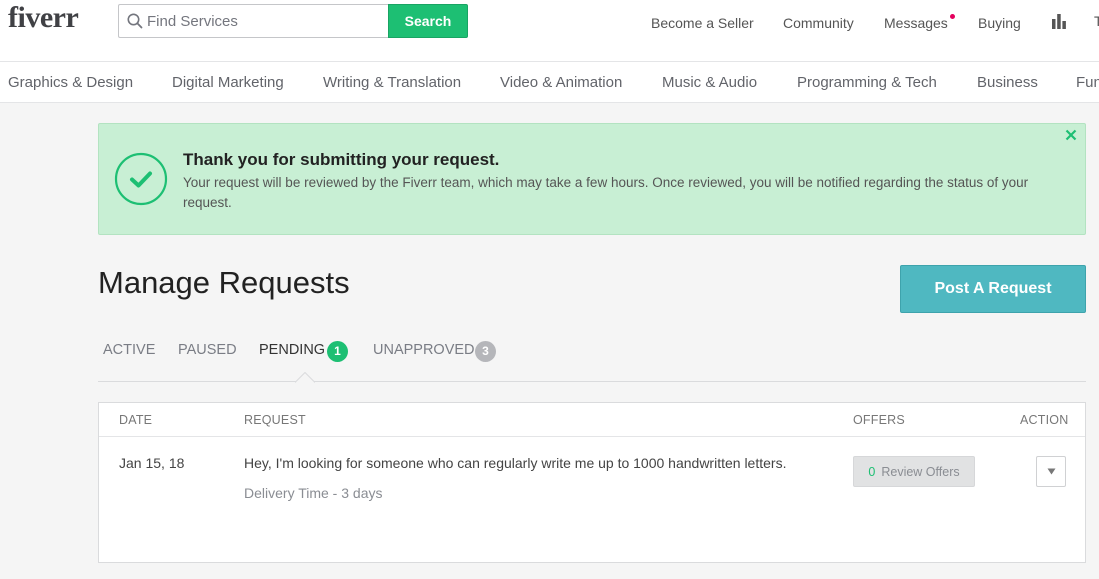 This screenshot has height=579, width=1099. I want to click on offers-count: 0, so click(872, 471).